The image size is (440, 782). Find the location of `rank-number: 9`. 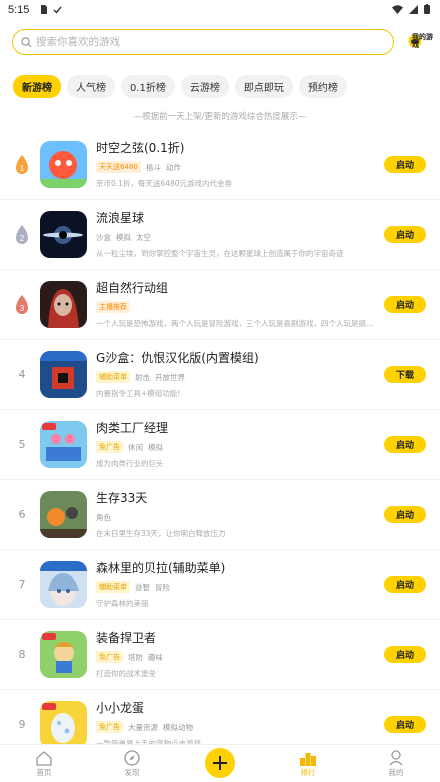

rank-number: 9 is located at coordinates (22, 724).